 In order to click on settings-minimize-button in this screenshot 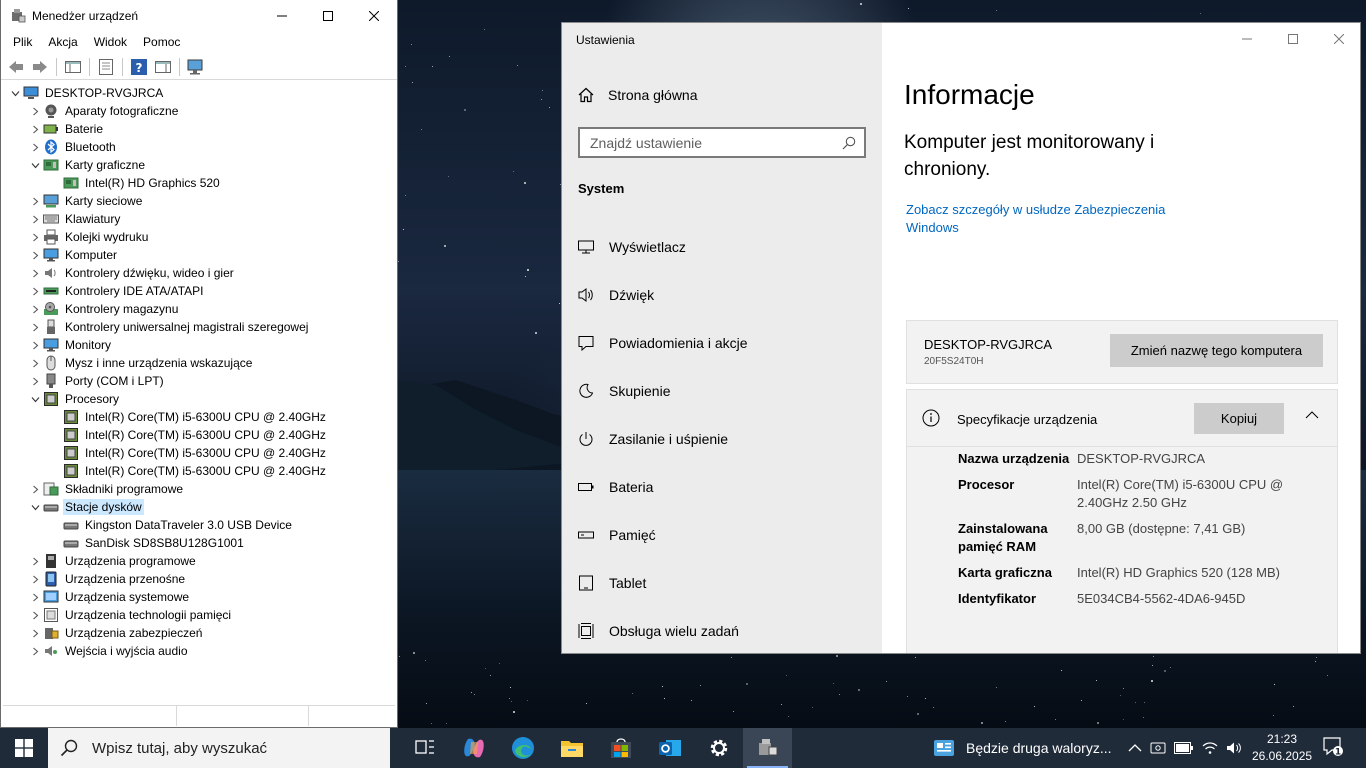, I will do `click(1247, 39)`.